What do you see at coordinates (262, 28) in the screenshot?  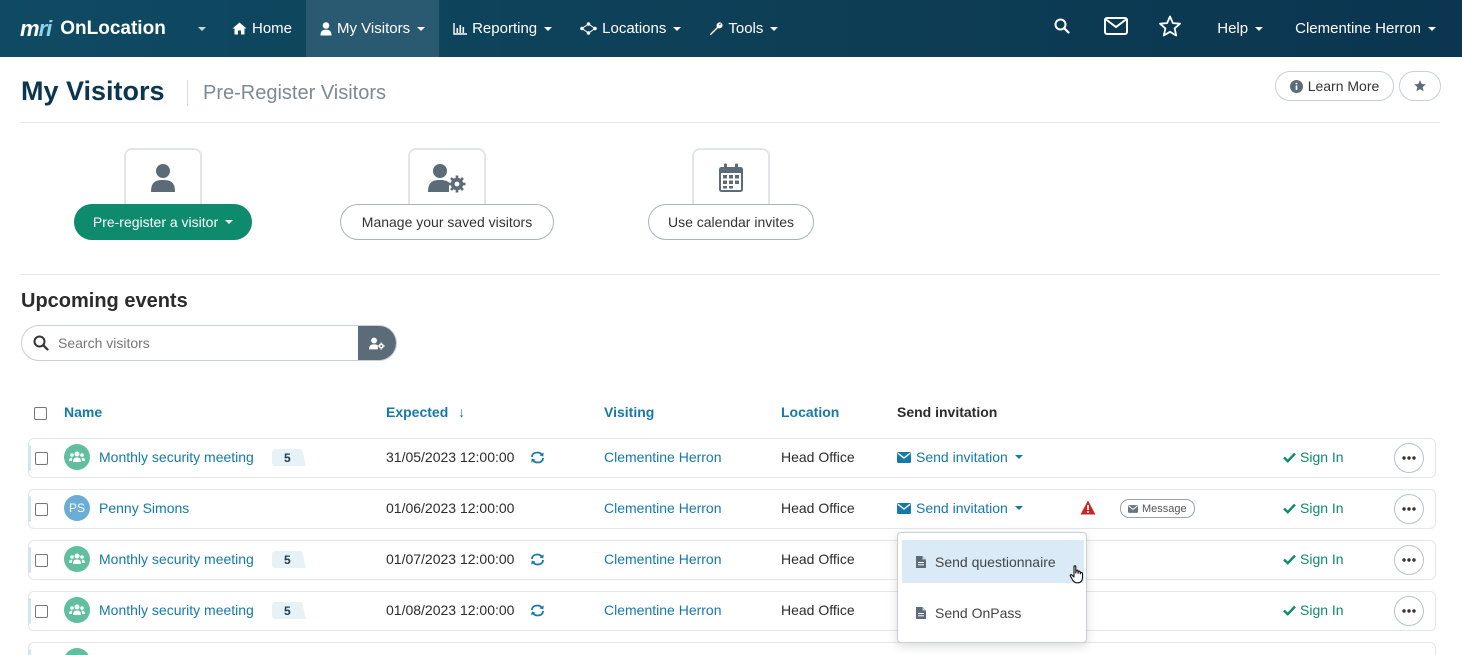 I see `nav-item-home: Home` at bounding box center [262, 28].